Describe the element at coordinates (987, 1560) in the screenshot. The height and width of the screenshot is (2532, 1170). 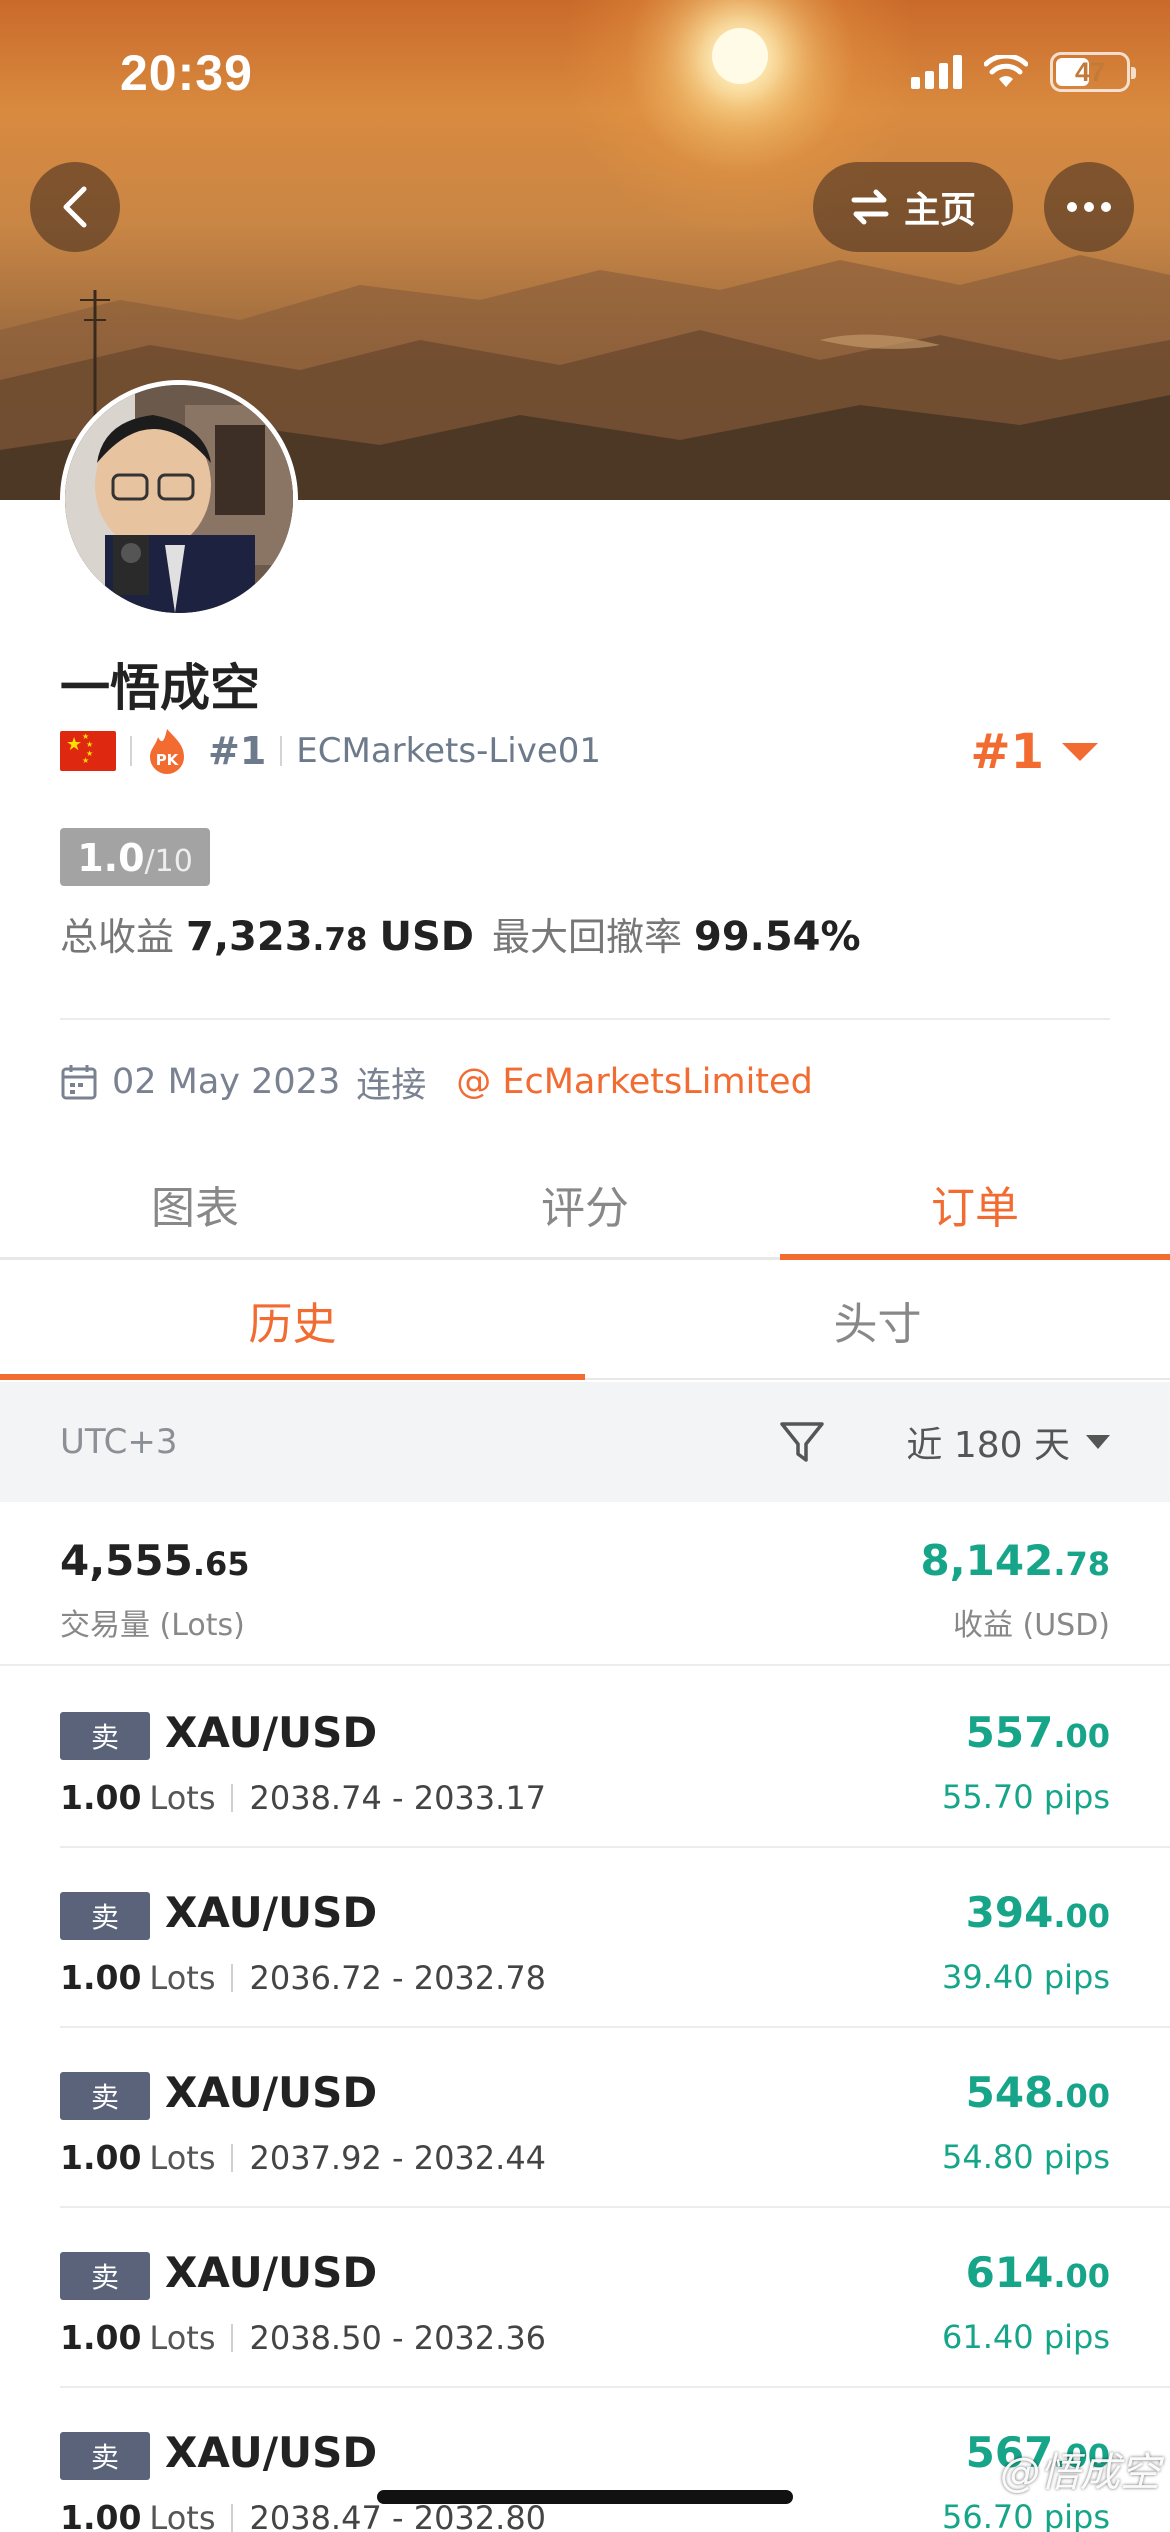
I see `profit-int: 8,142` at that location.